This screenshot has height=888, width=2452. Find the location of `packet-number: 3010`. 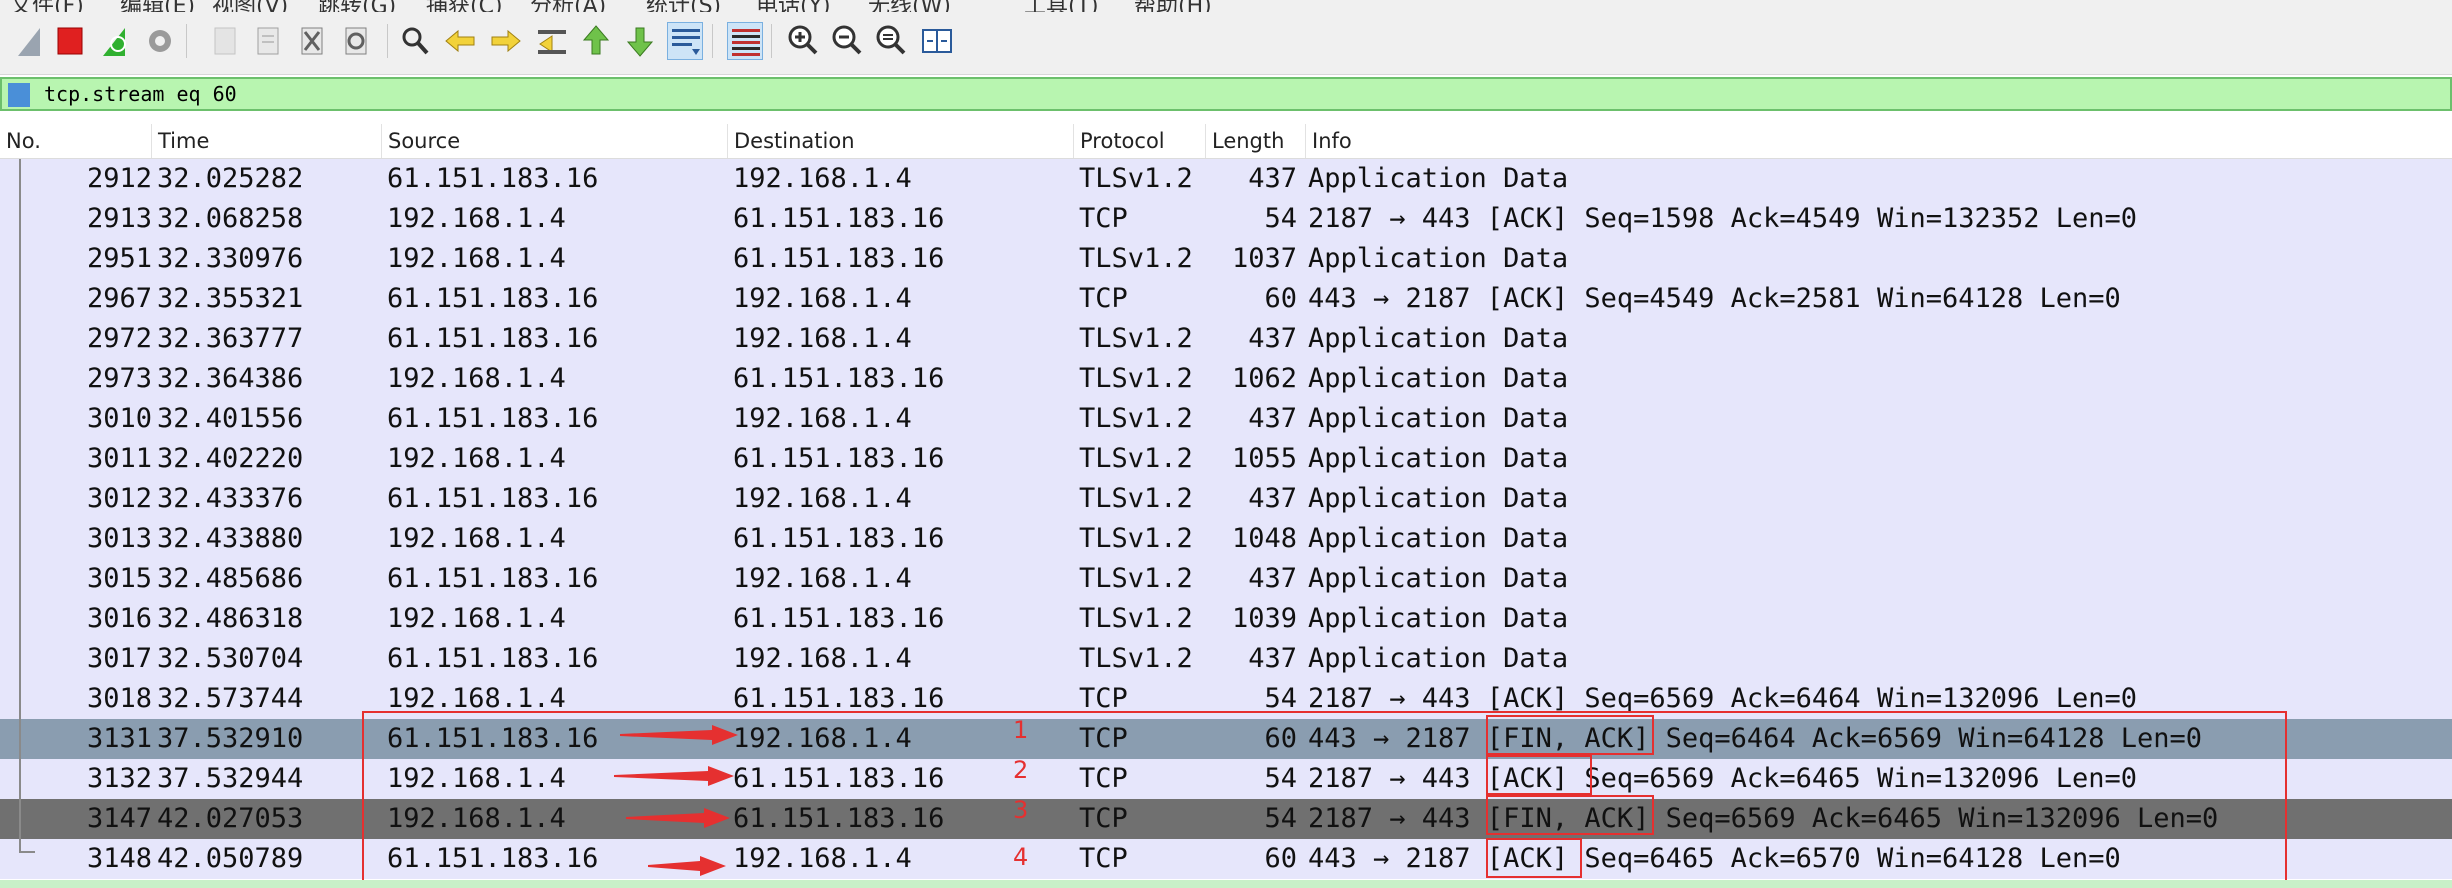

packet-number: 3010 is located at coordinates (119, 418).